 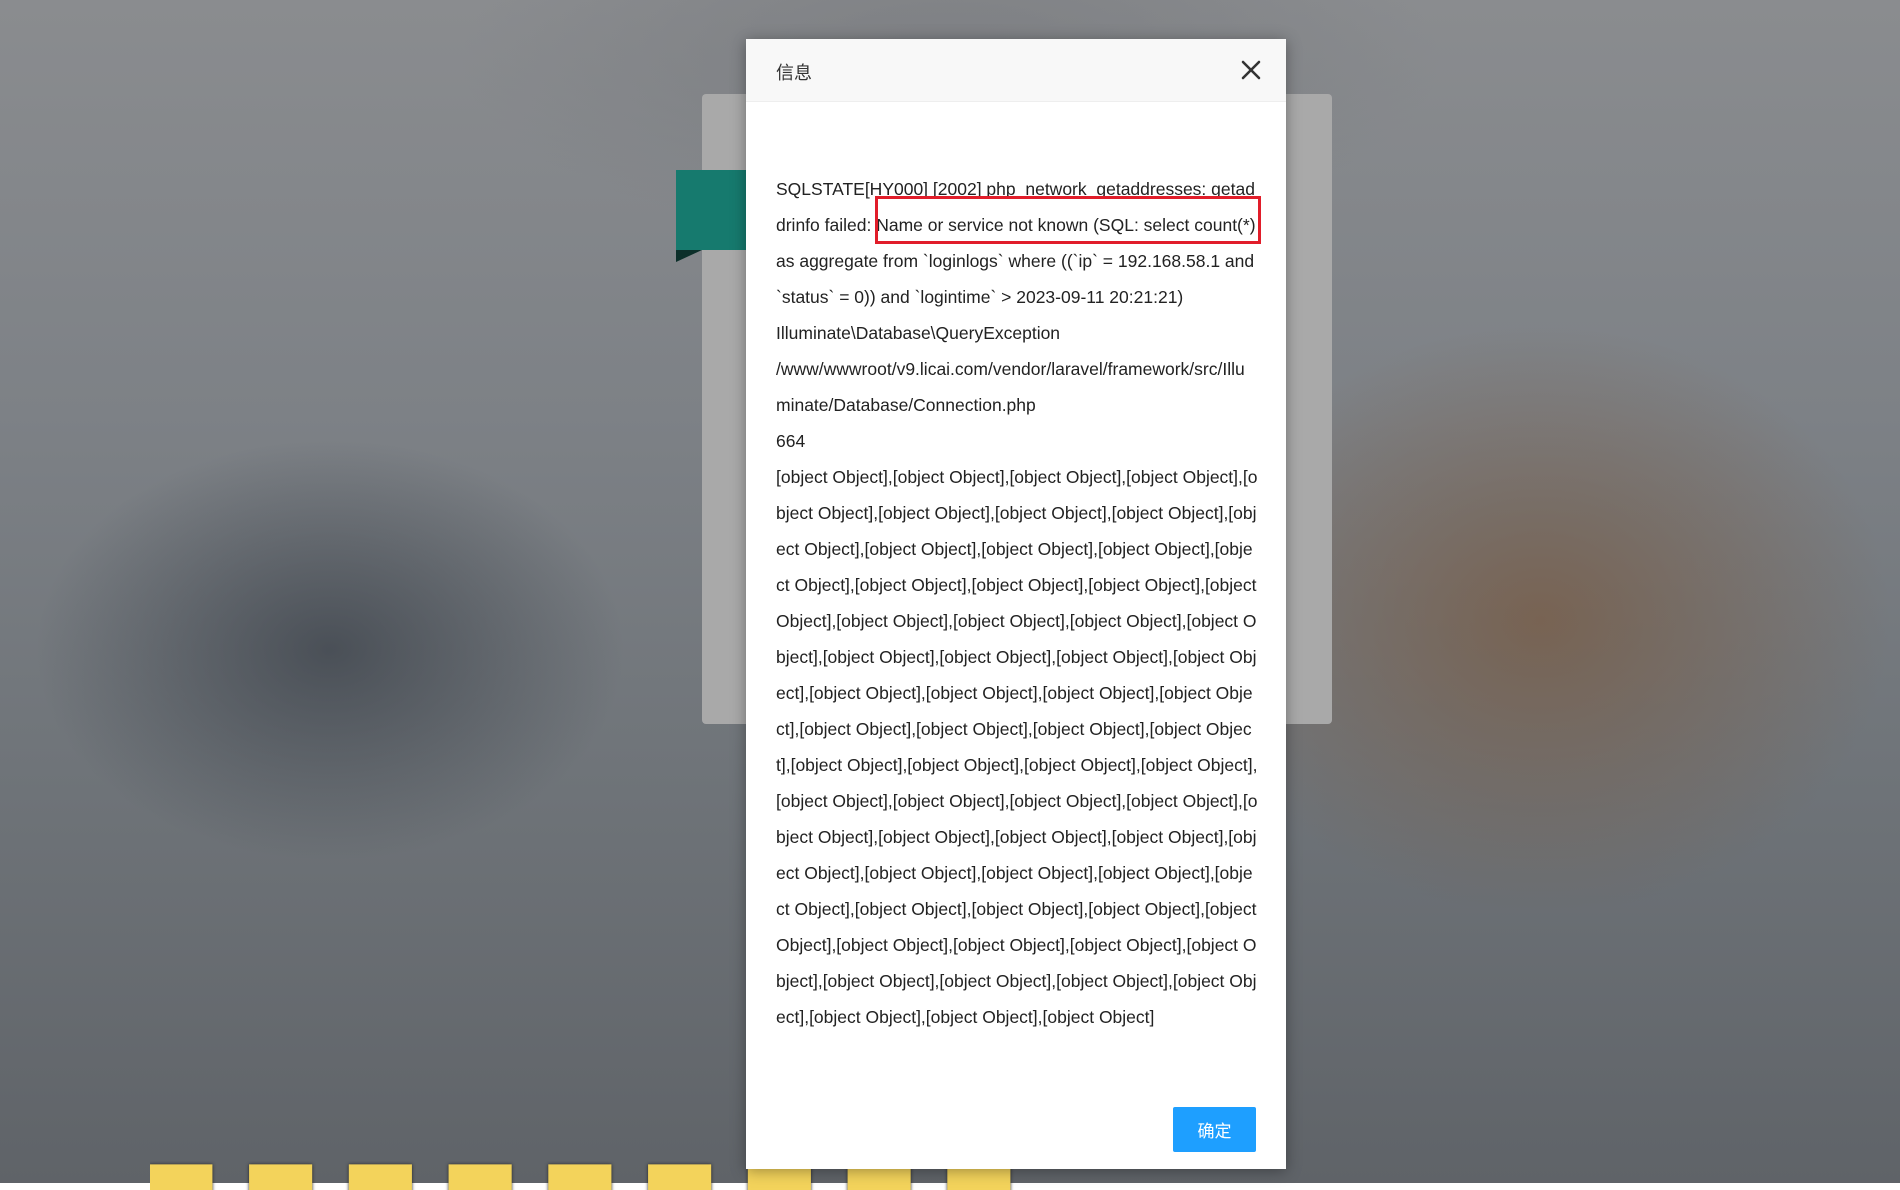 I want to click on background-ribbon-fold, so click(x=689, y=256).